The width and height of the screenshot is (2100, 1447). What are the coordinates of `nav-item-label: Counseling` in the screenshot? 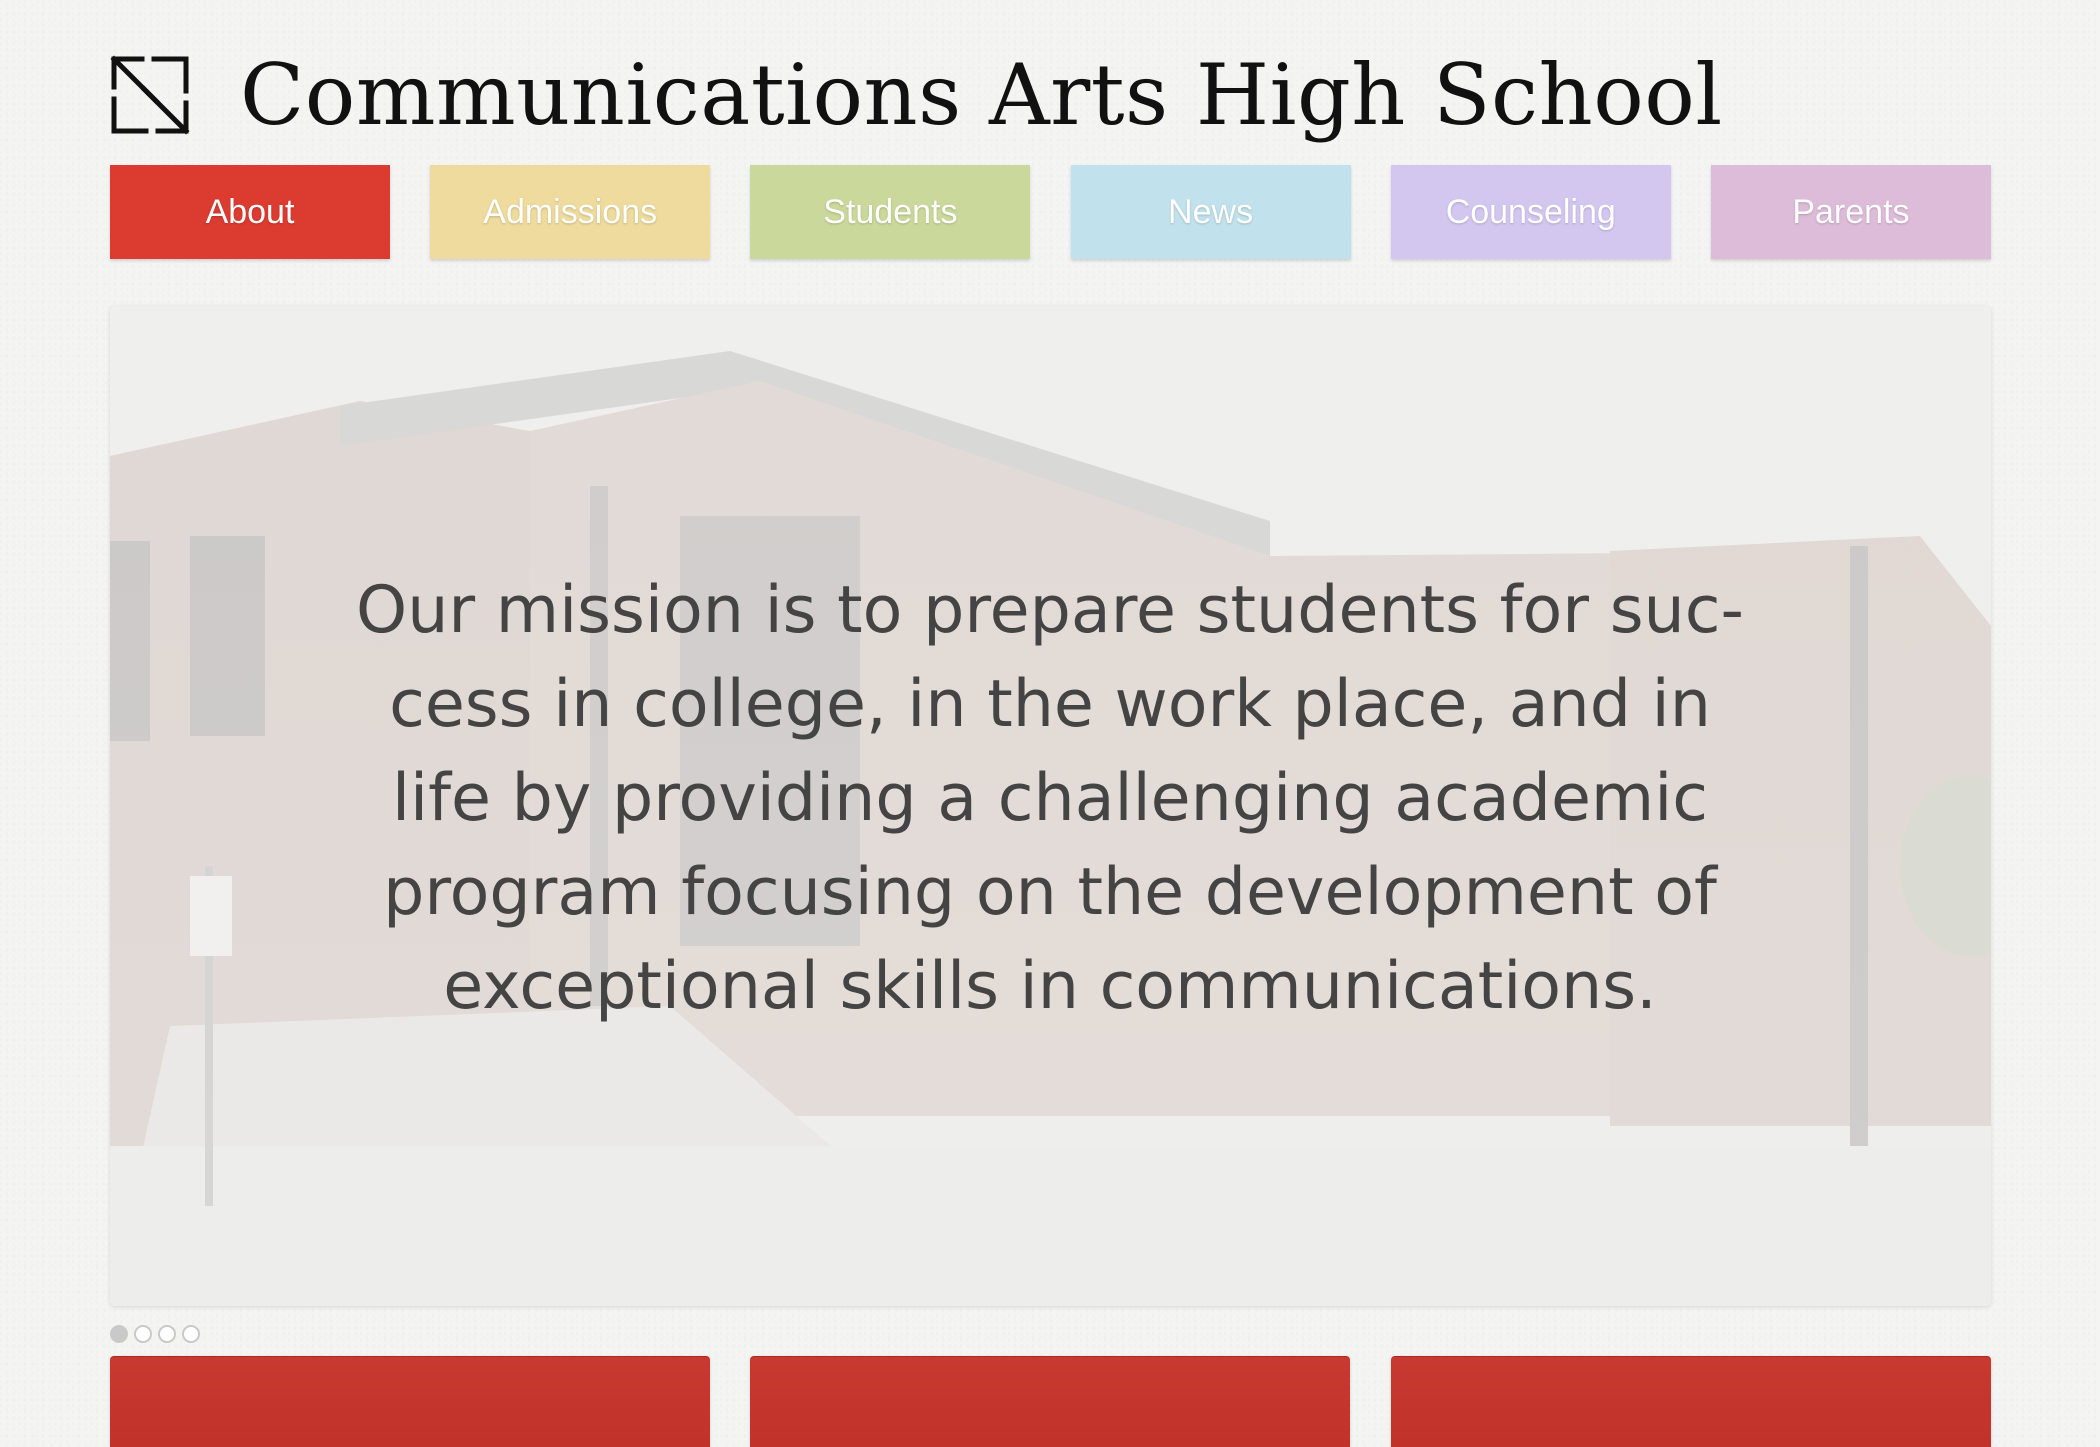 It's located at (1530, 211).